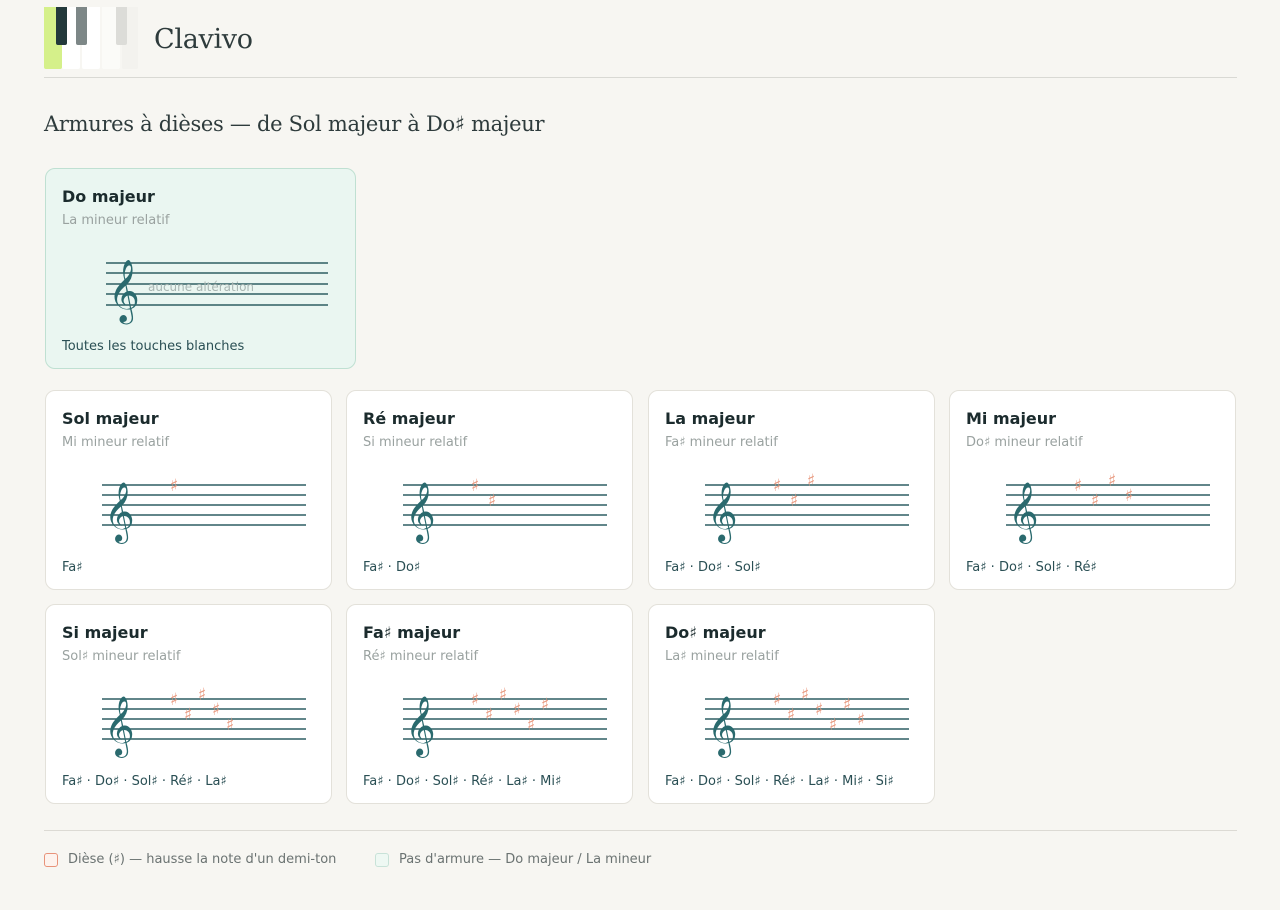 The image size is (1280, 910). I want to click on sharp-swatch, so click(51, 859).